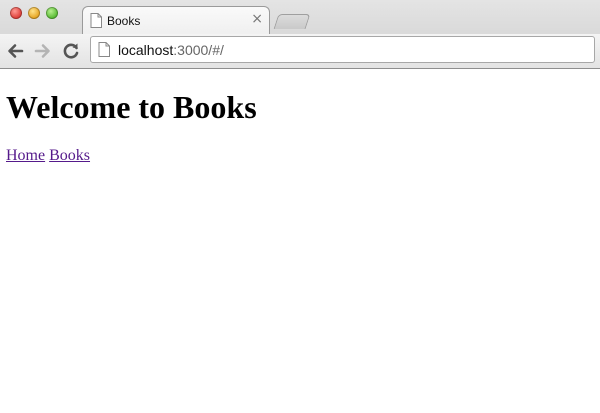  What do you see at coordinates (124, 21) in the screenshot?
I see `tab-title: Books` at bounding box center [124, 21].